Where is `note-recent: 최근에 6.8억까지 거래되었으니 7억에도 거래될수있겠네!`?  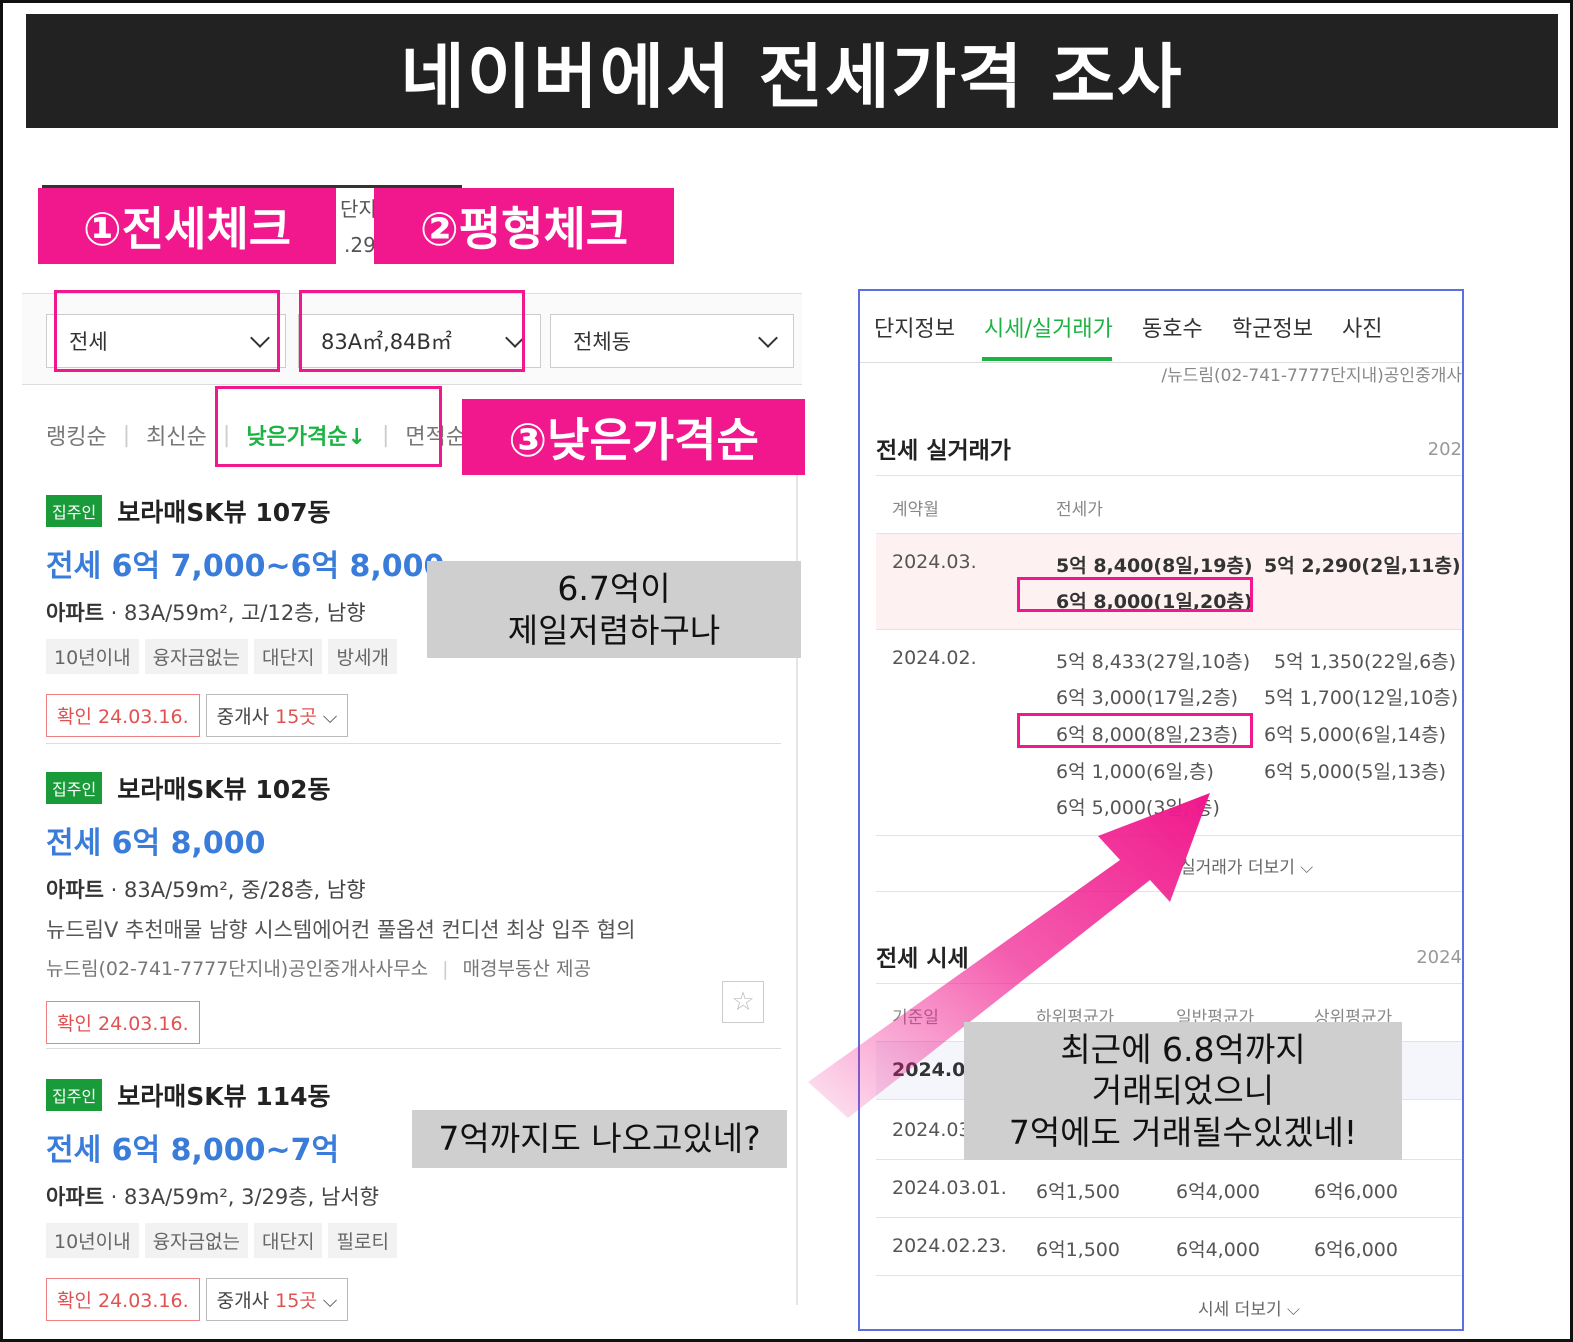
note-recent: 최근에 6.8억까지 거래되었으니 7억에도 거래될수있겠네! is located at coordinates (1183, 1091).